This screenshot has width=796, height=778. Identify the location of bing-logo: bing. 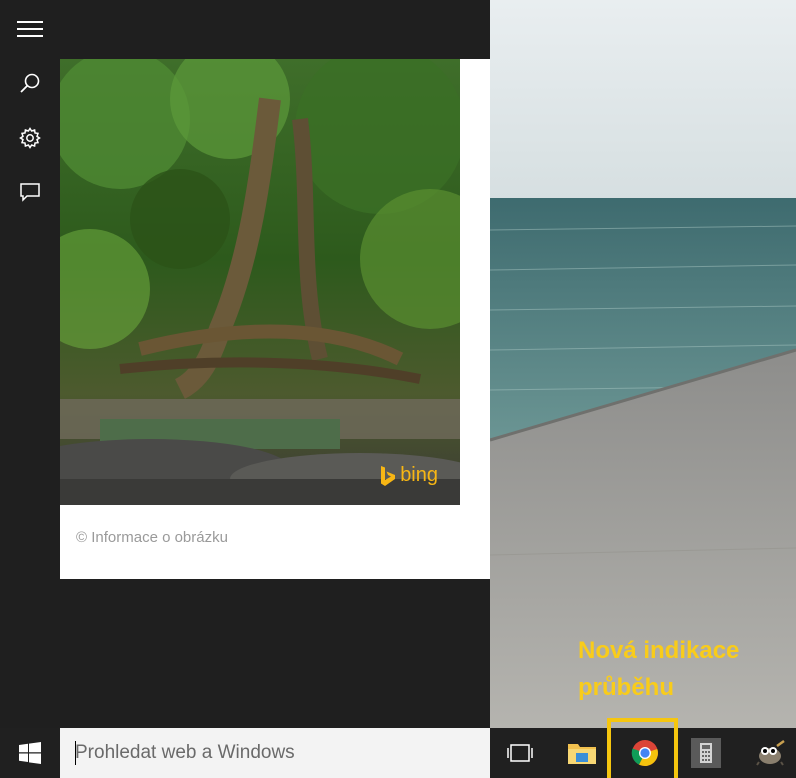
(409, 475).